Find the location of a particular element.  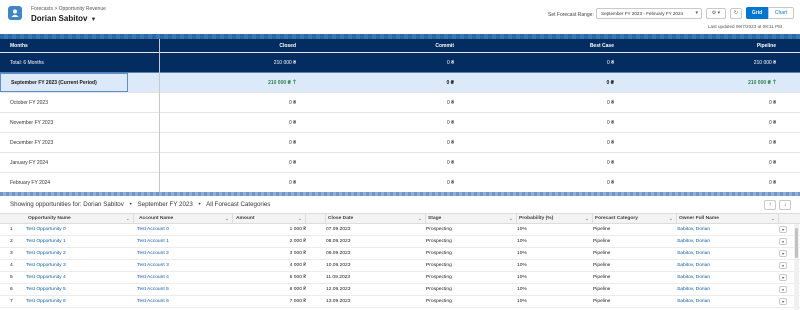

column-header-owner-full-name: Owner Full Name ⌄ is located at coordinates (728, 218).